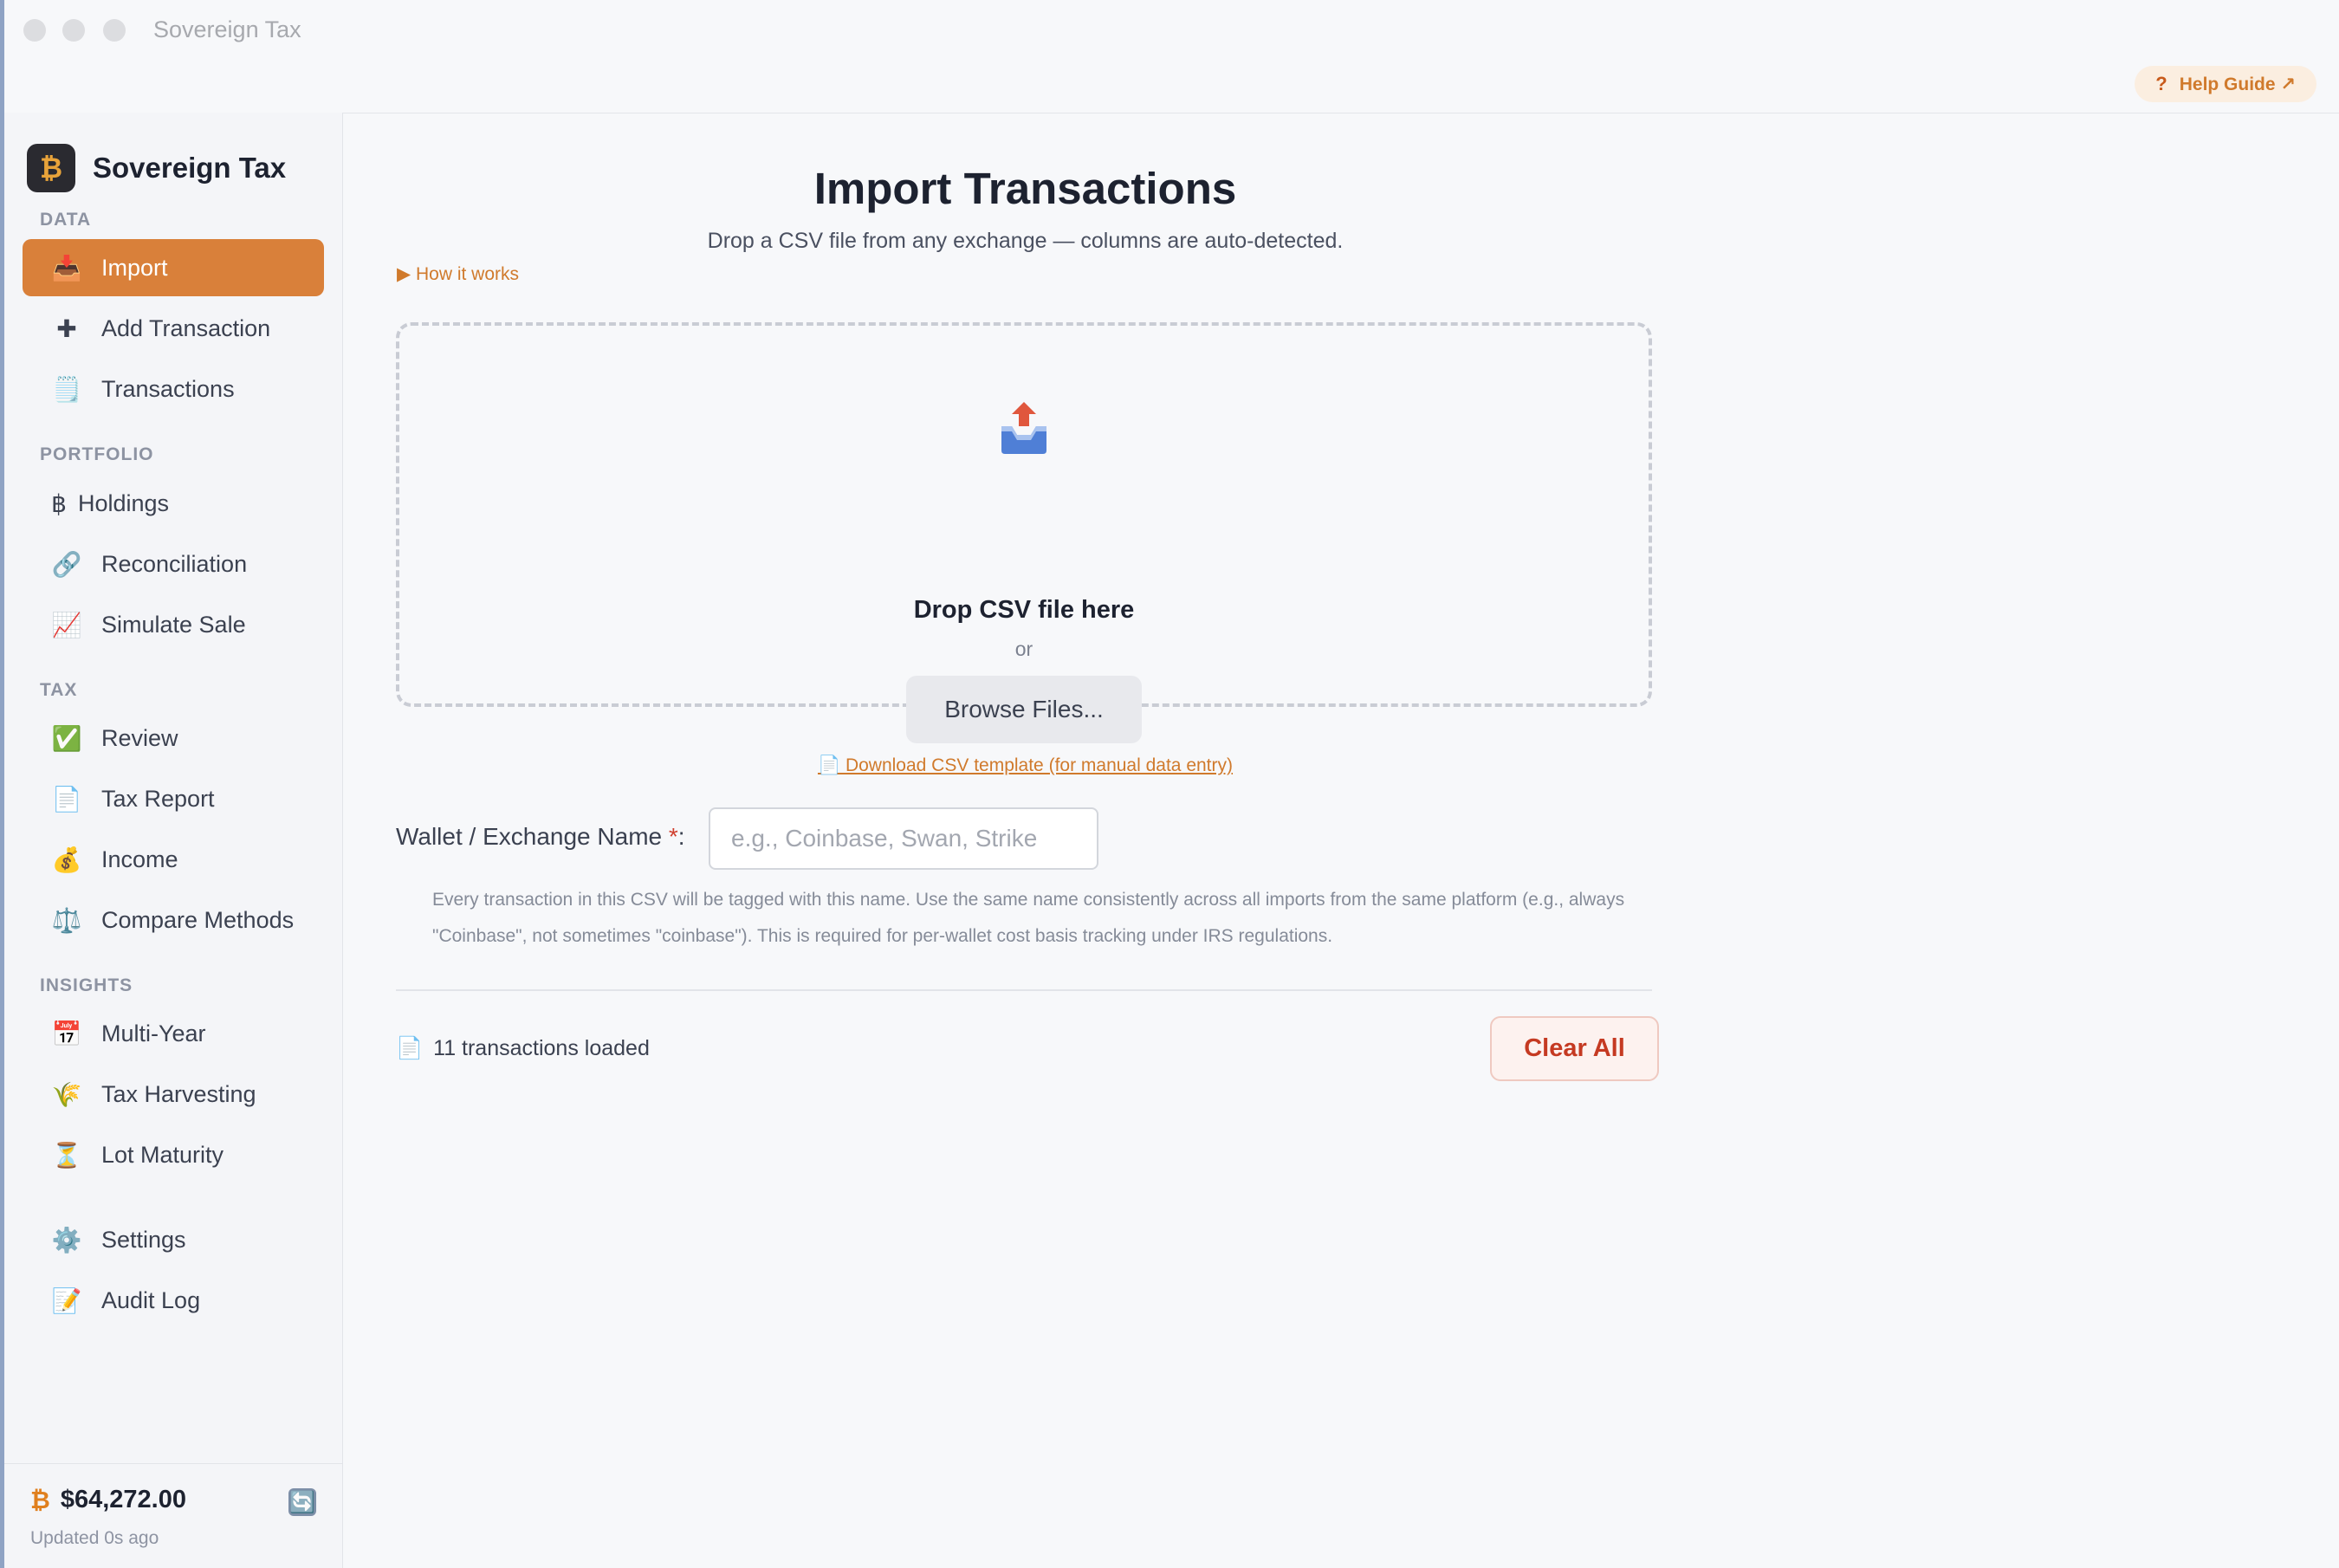 The image size is (2339, 1568). What do you see at coordinates (59, 503) in the screenshot?
I see `bitcoin-icon: ฿` at bounding box center [59, 503].